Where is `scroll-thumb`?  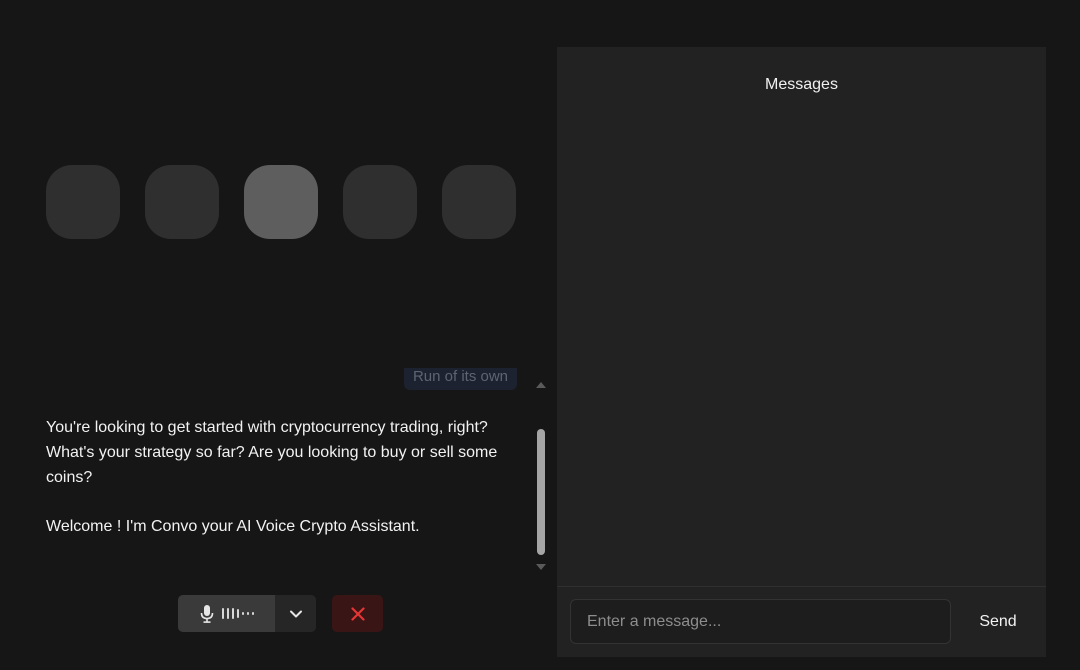
scroll-thumb is located at coordinates (541, 492).